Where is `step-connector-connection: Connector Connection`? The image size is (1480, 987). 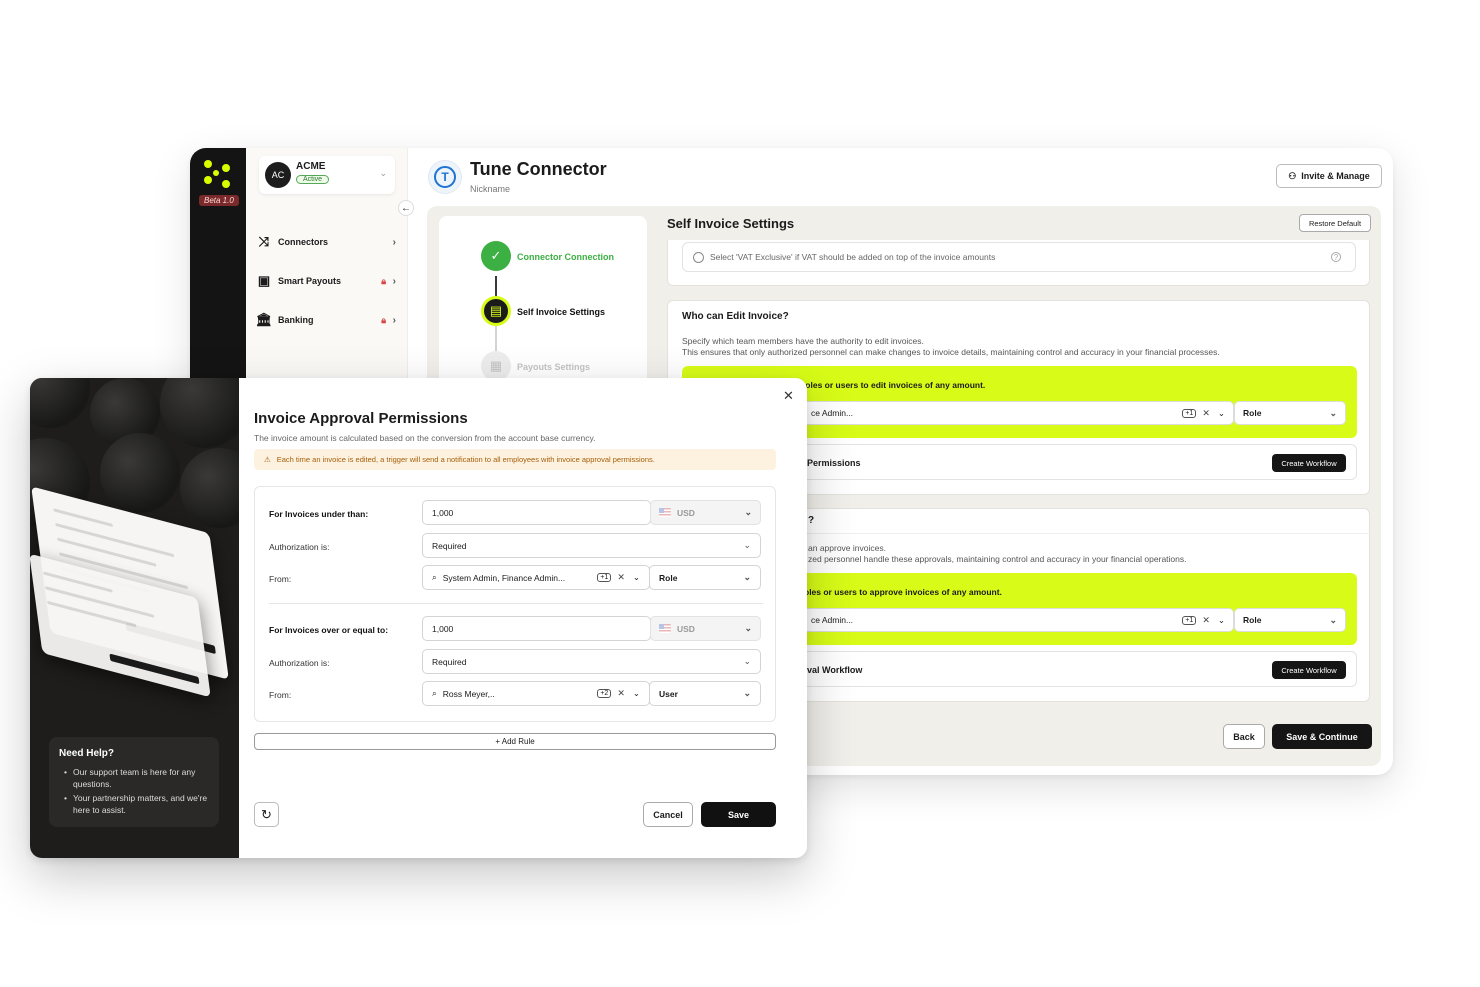 step-connector-connection: Connector Connection is located at coordinates (565, 257).